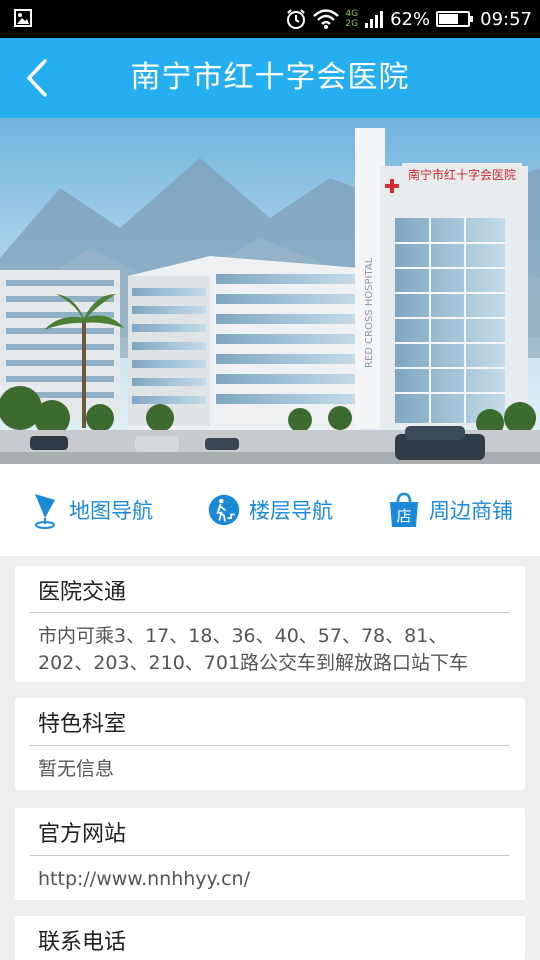  I want to click on traffic-title: 医院交通, so click(82, 592).